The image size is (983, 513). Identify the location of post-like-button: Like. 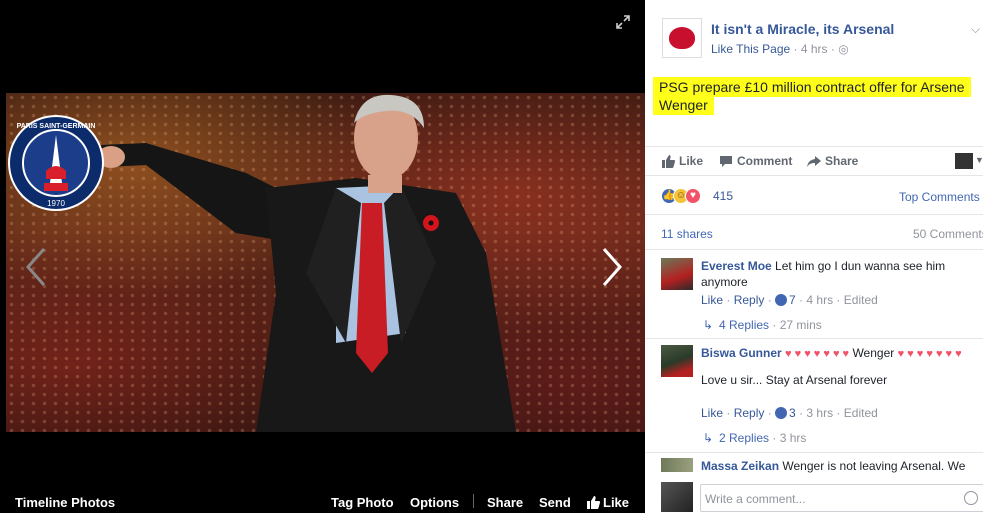
(682, 161).